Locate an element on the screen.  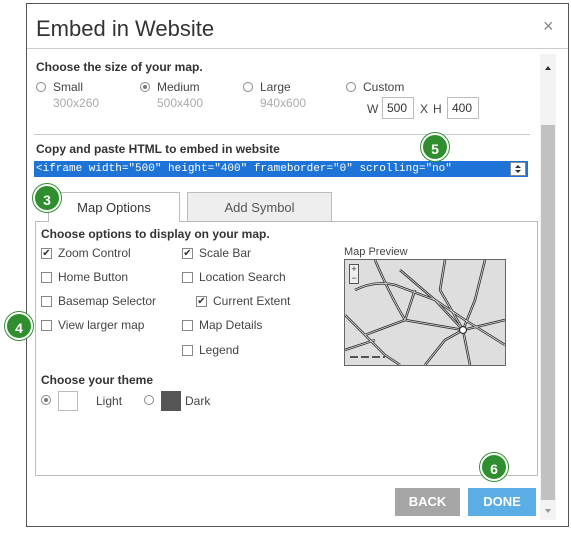
checkbox-location-search is located at coordinates (187, 277).